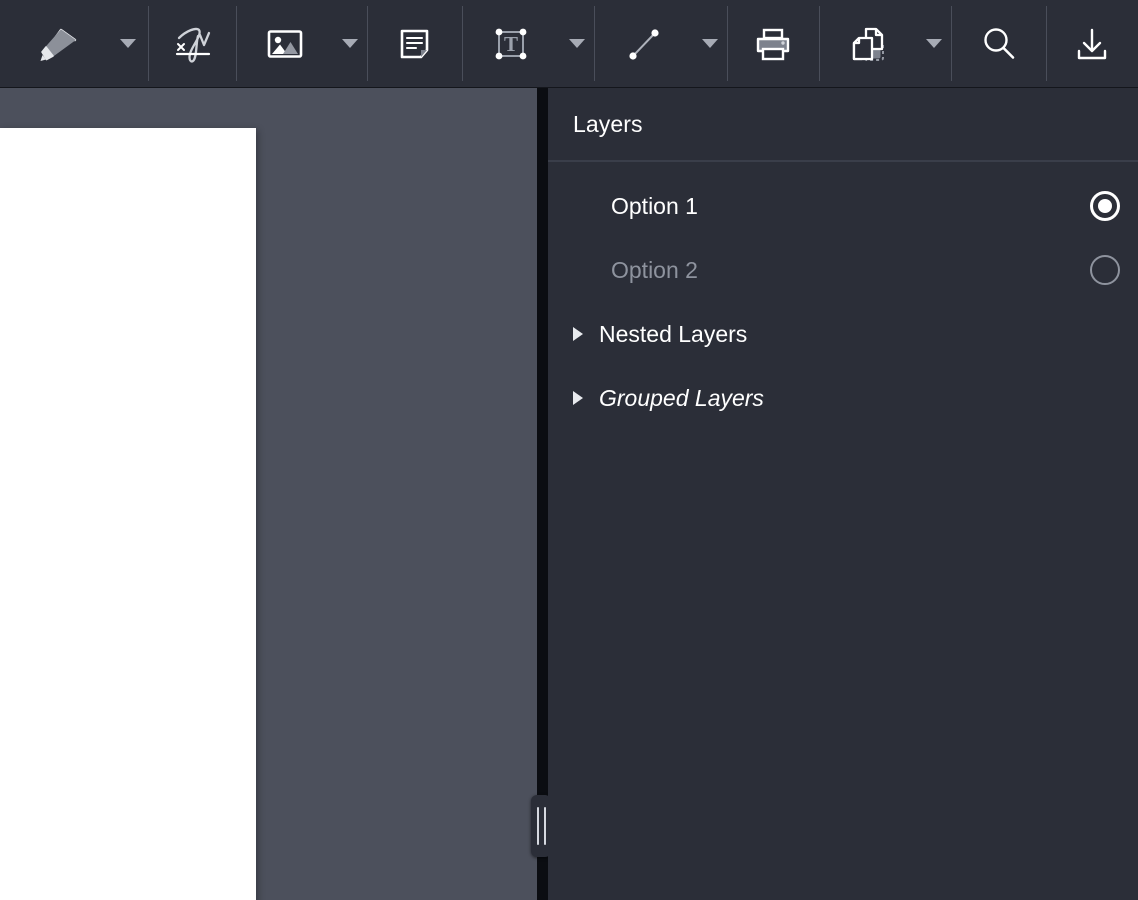 The image size is (1138, 900). I want to click on panel-splitter, so click(541, 494).